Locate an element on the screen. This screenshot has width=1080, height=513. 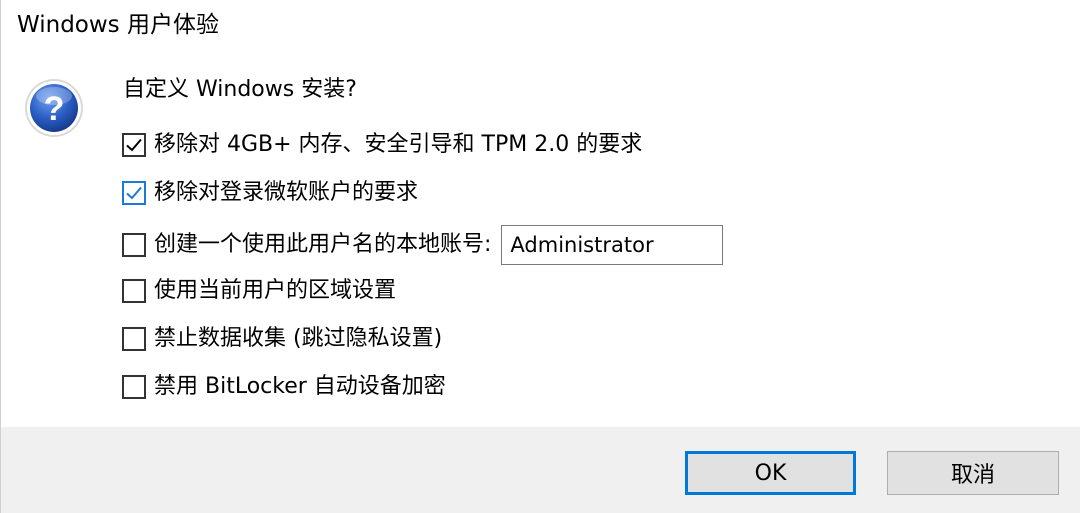
option-create-local-account: 创建一个使用此用户名的本地账号: is located at coordinates (423, 245).